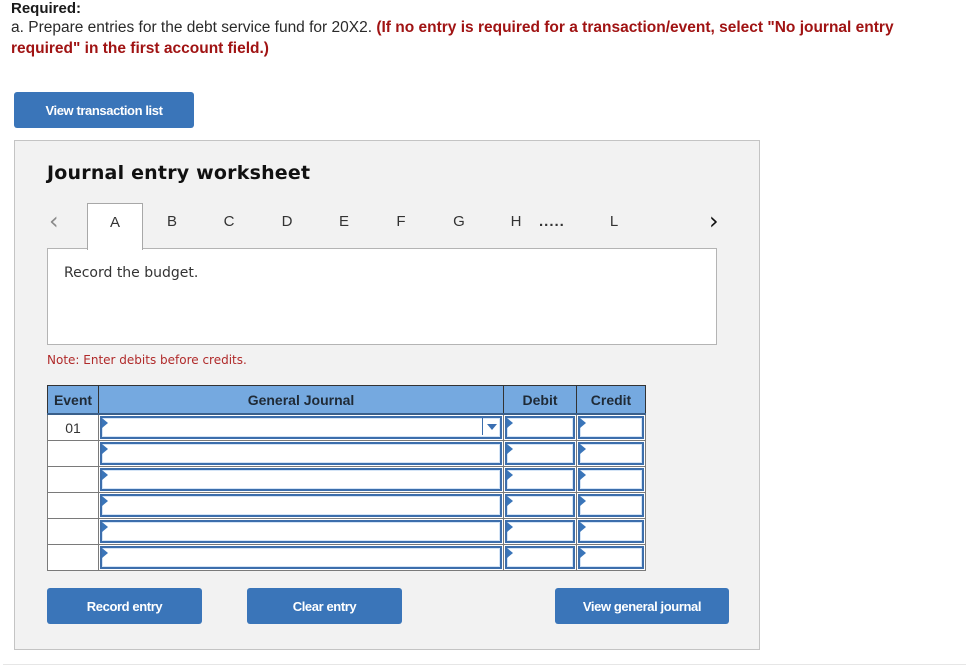  Describe the element at coordinates (229, 226) in the screenshot. I see `tab-c: C` at that location.